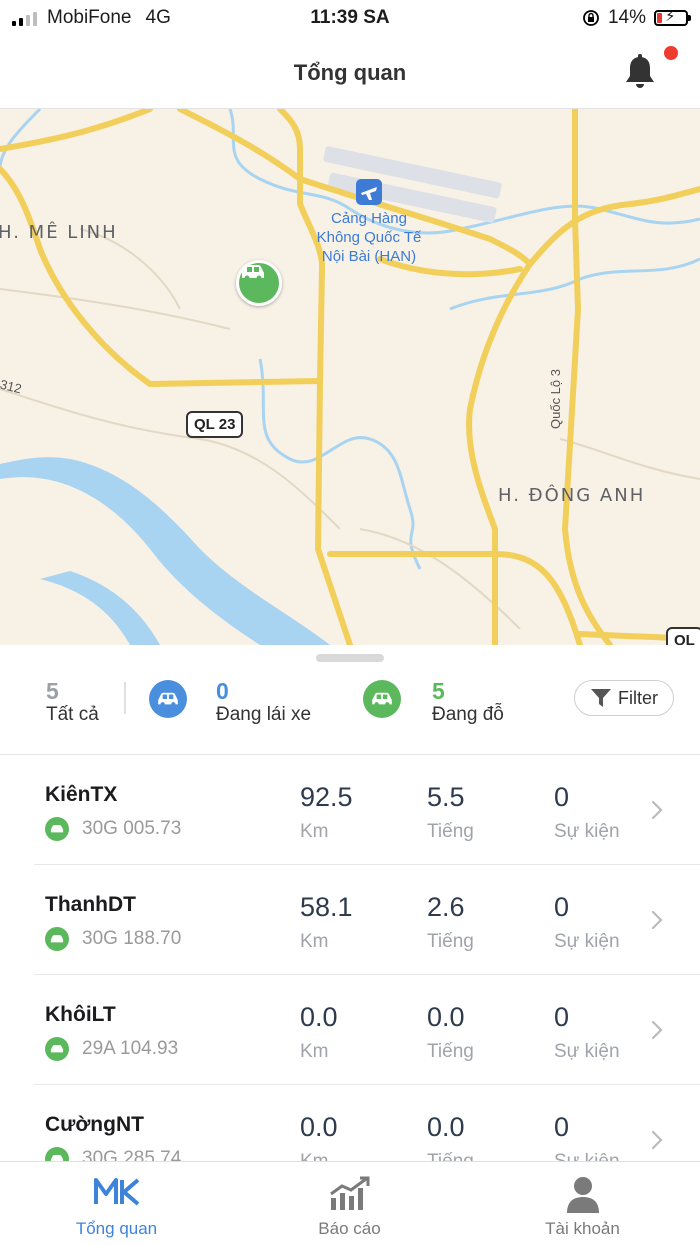 The height and width of the screenshot is (1245, 700). I want to click on driver-name: ThanhDT, so click(90, 904).